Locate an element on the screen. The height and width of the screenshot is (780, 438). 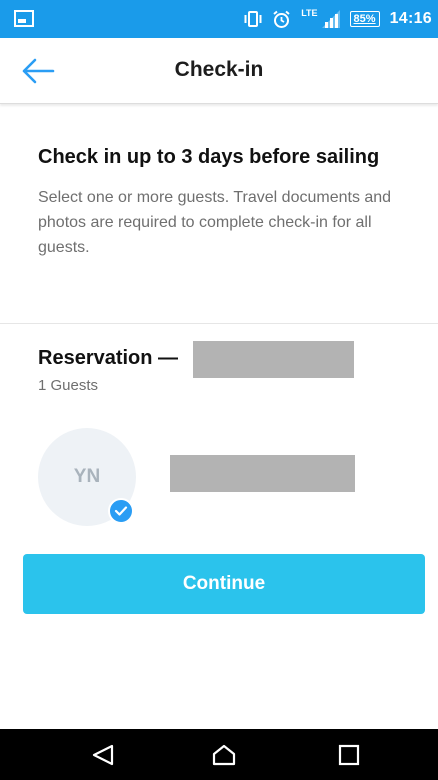
guest-item: YN is located at coordinates (218, 478).